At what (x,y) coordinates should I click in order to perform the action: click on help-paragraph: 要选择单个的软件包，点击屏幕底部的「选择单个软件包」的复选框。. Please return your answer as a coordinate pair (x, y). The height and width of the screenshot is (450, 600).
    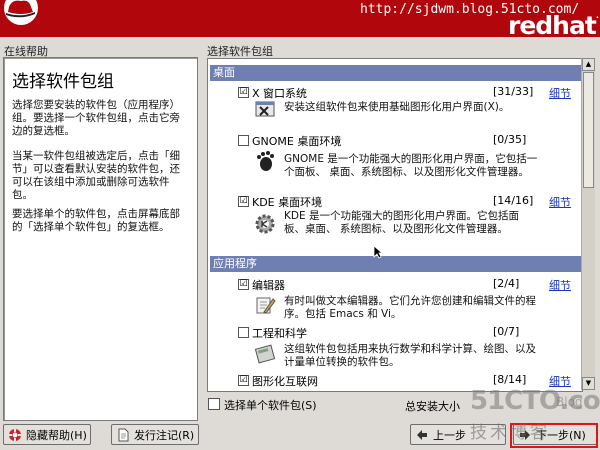
    Looking at the image, I should click on (96, 220).